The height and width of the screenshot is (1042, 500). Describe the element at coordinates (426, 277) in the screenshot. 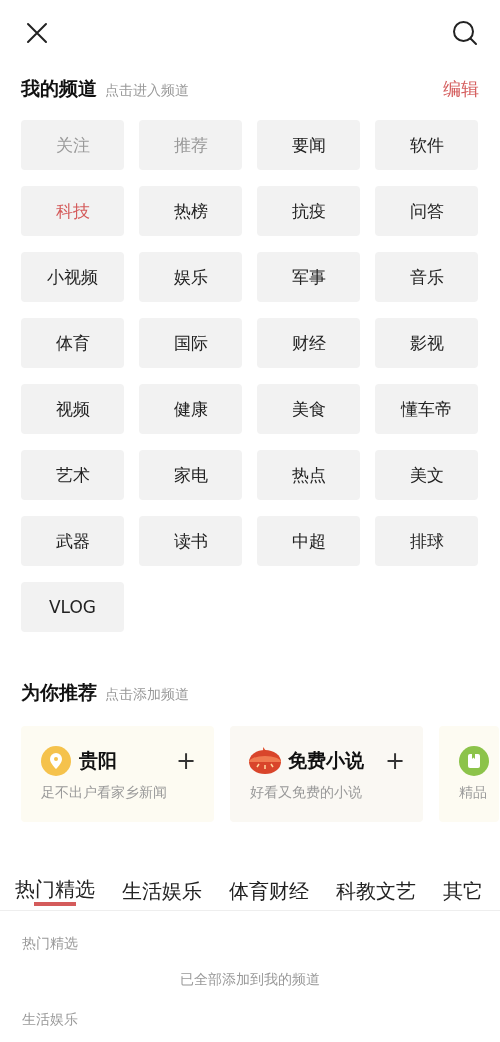

I see `channel-tile: 音乐` at that location.